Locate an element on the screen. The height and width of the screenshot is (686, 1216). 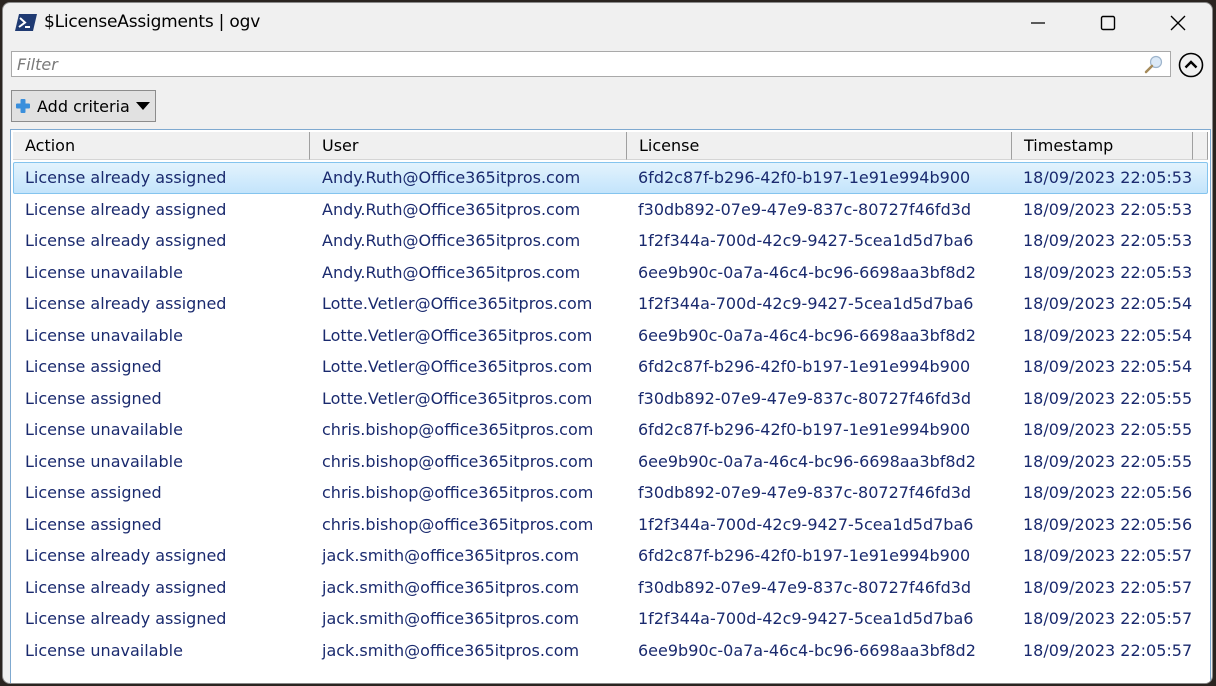
chevron-up-circle-icon is located at coordinates (1191, 65).